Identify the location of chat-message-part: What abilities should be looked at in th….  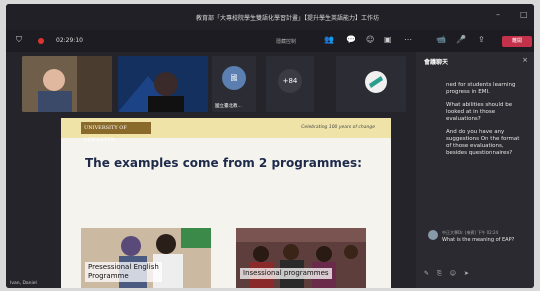
(479, 112).